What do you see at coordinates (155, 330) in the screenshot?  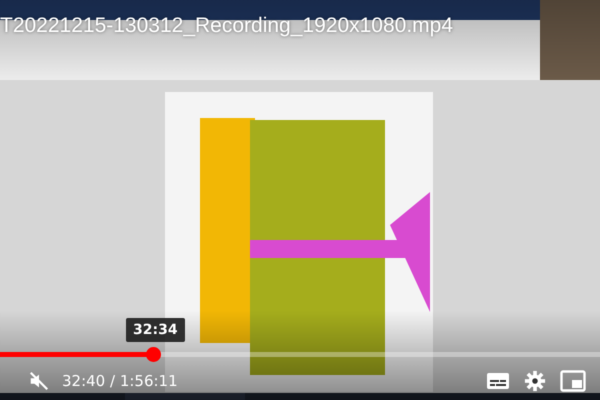 I see `time-tooltip: 32:34` at bounding box center [155, 330].